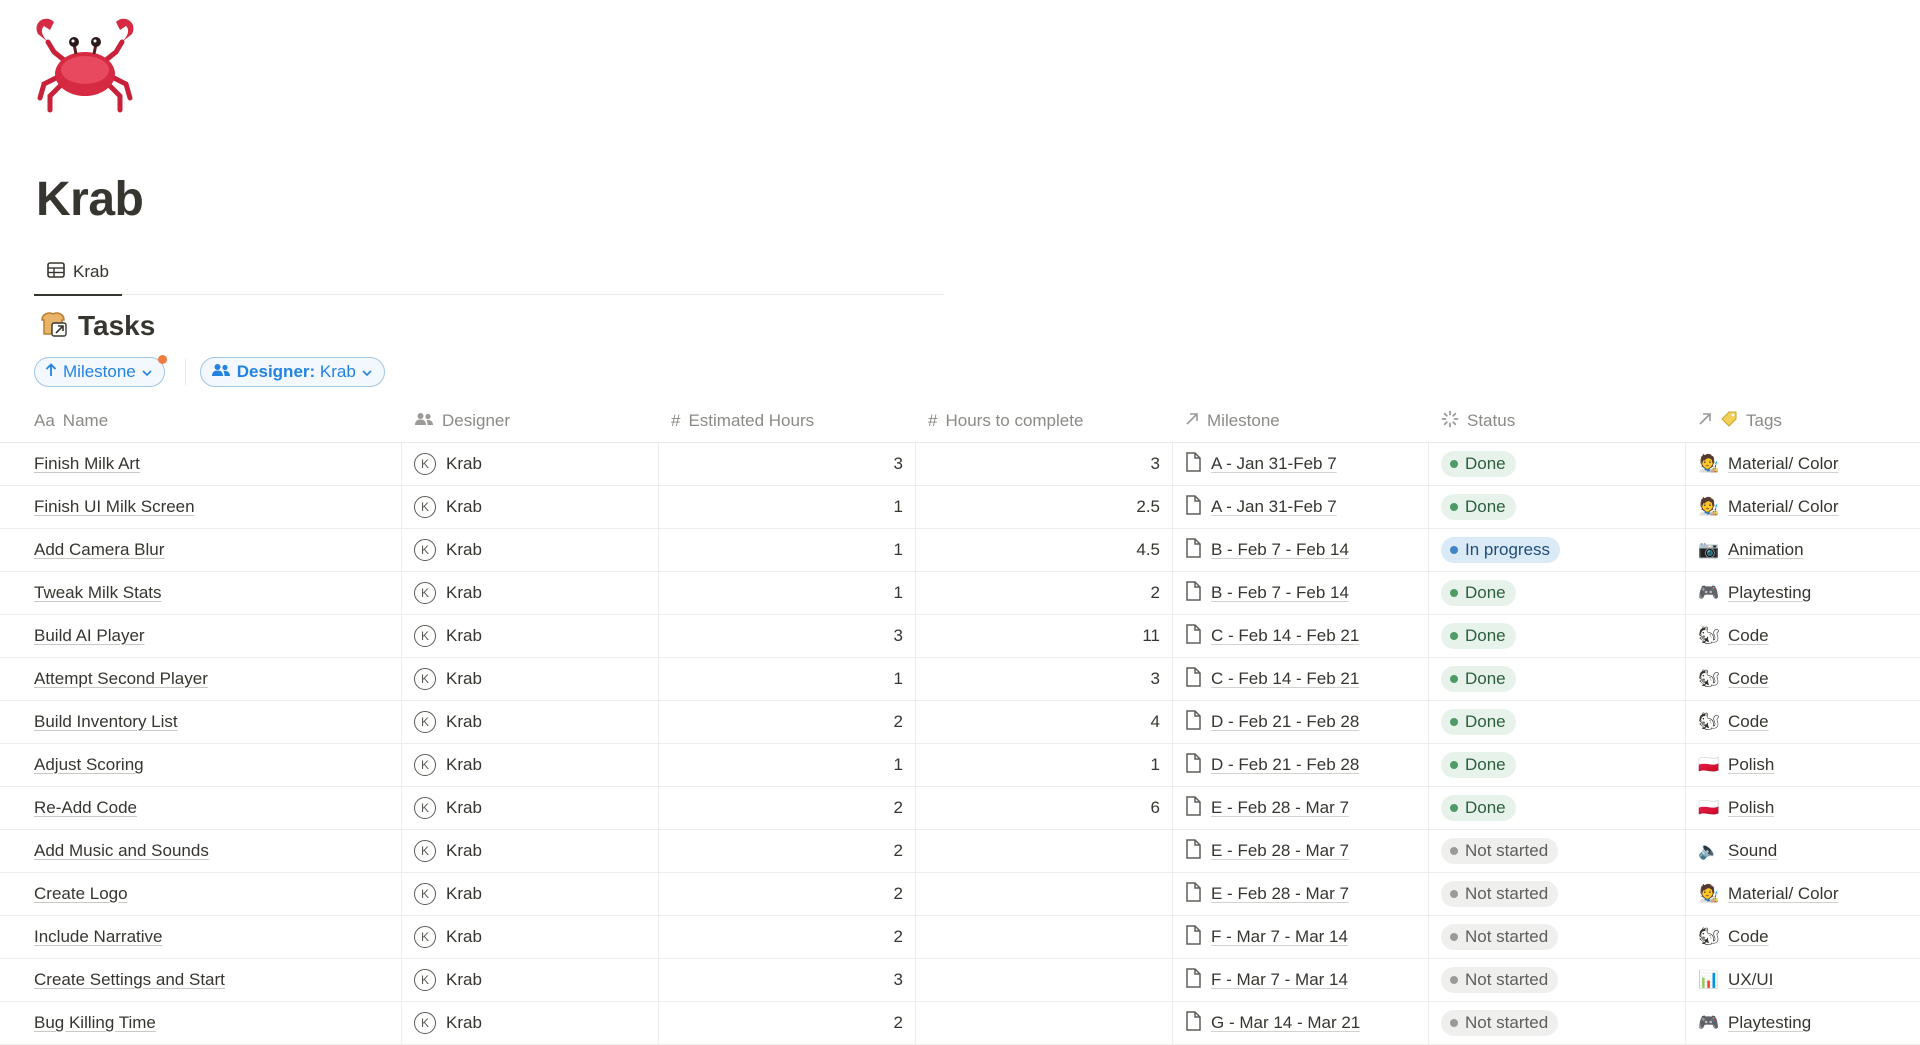  What do you see at coordinates (1044, 636) in the screenshot?
I see `hours-to-complete-cell: 11` at bounding box center [1044, 636].